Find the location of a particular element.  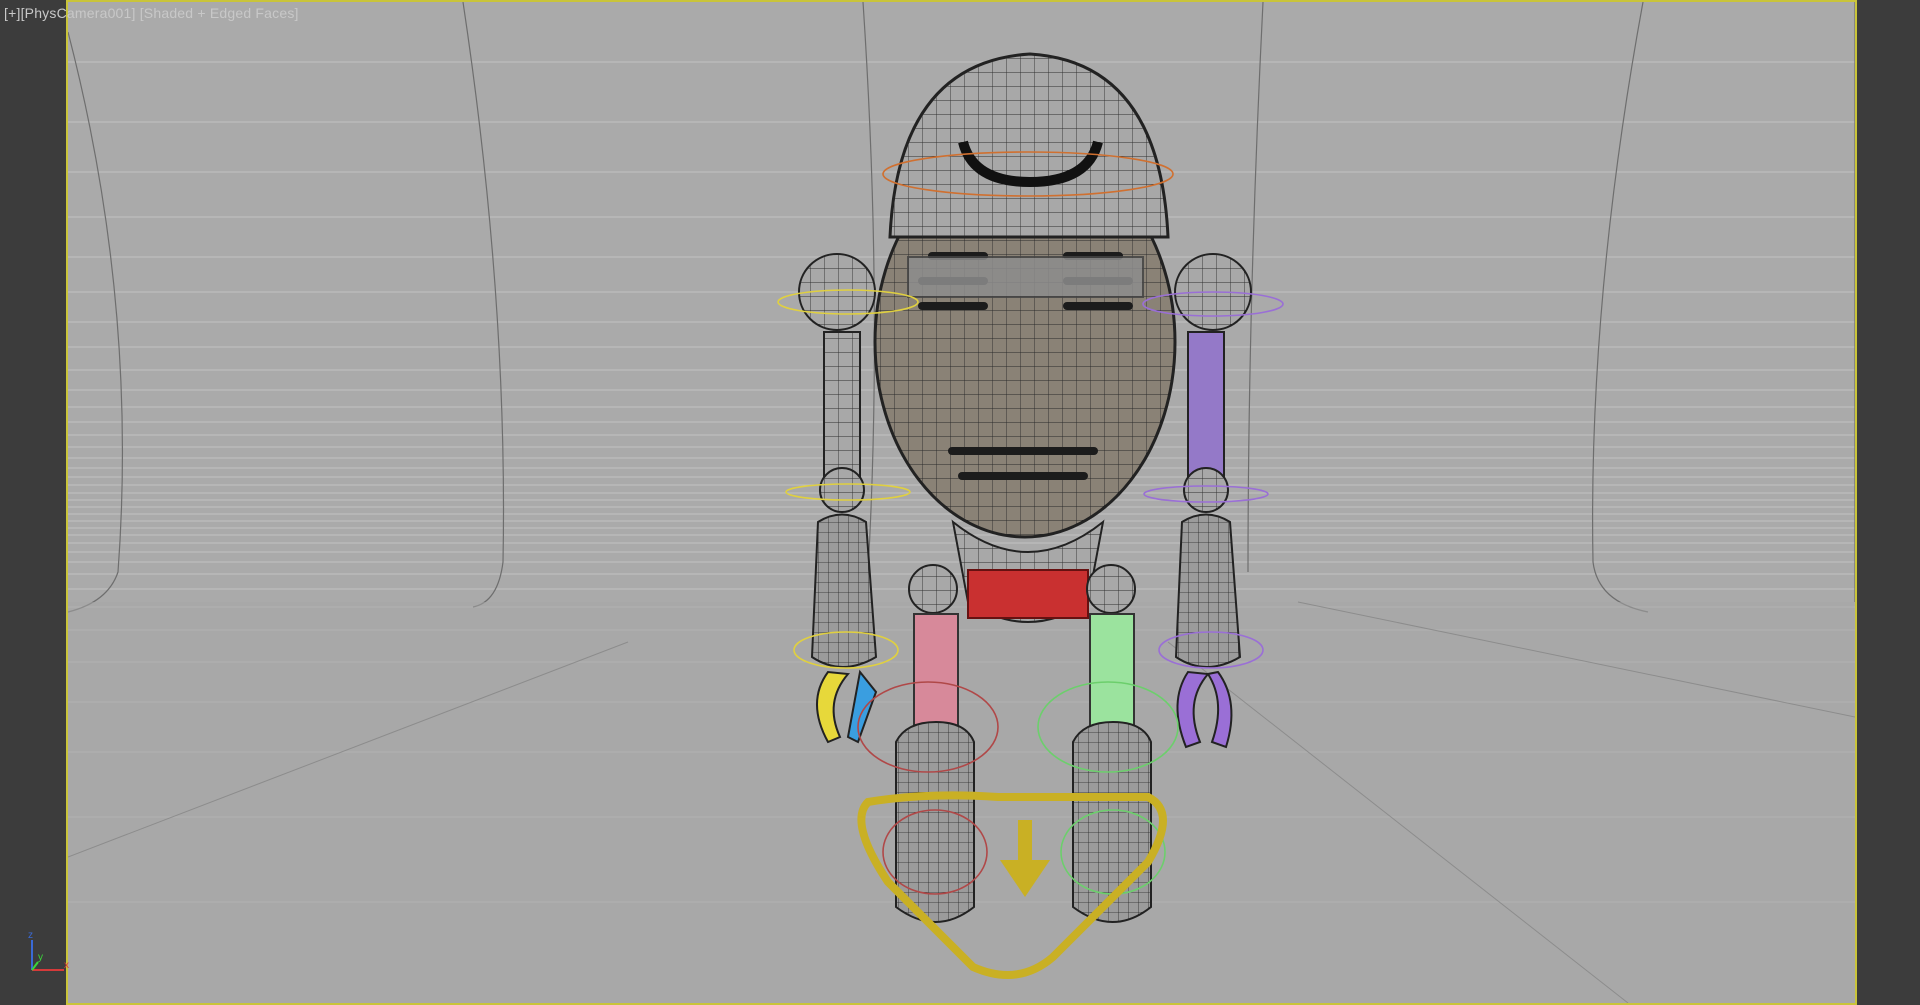

axis-z-label: z is located at coordinates (30, 935).